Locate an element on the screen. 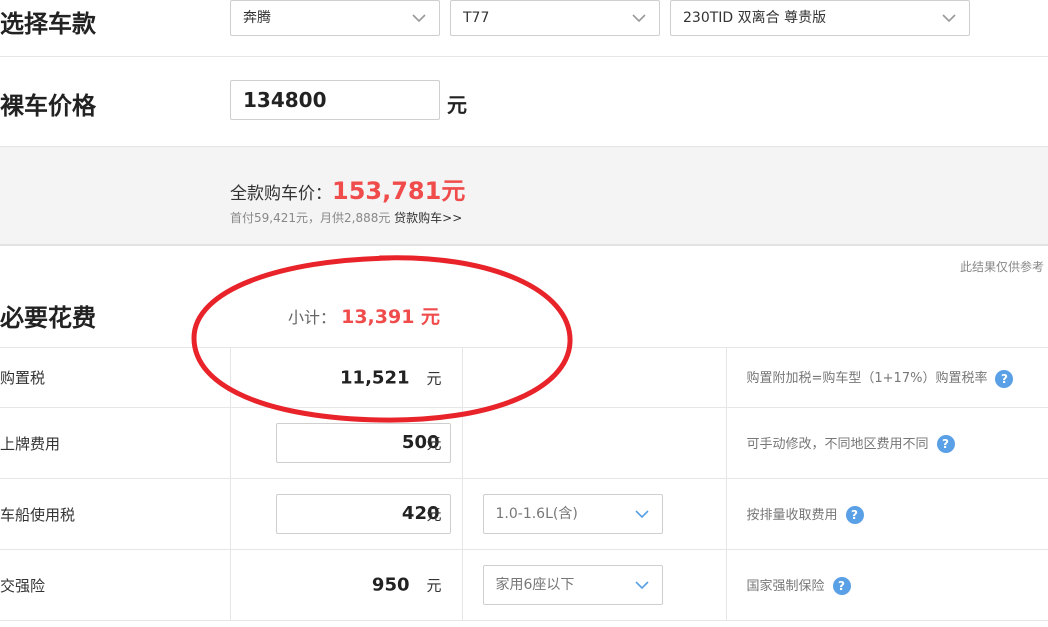 This screenshot has width=1048, height=627. fee-desc: 按排量收取费用 is located at coordinates (792, 515).